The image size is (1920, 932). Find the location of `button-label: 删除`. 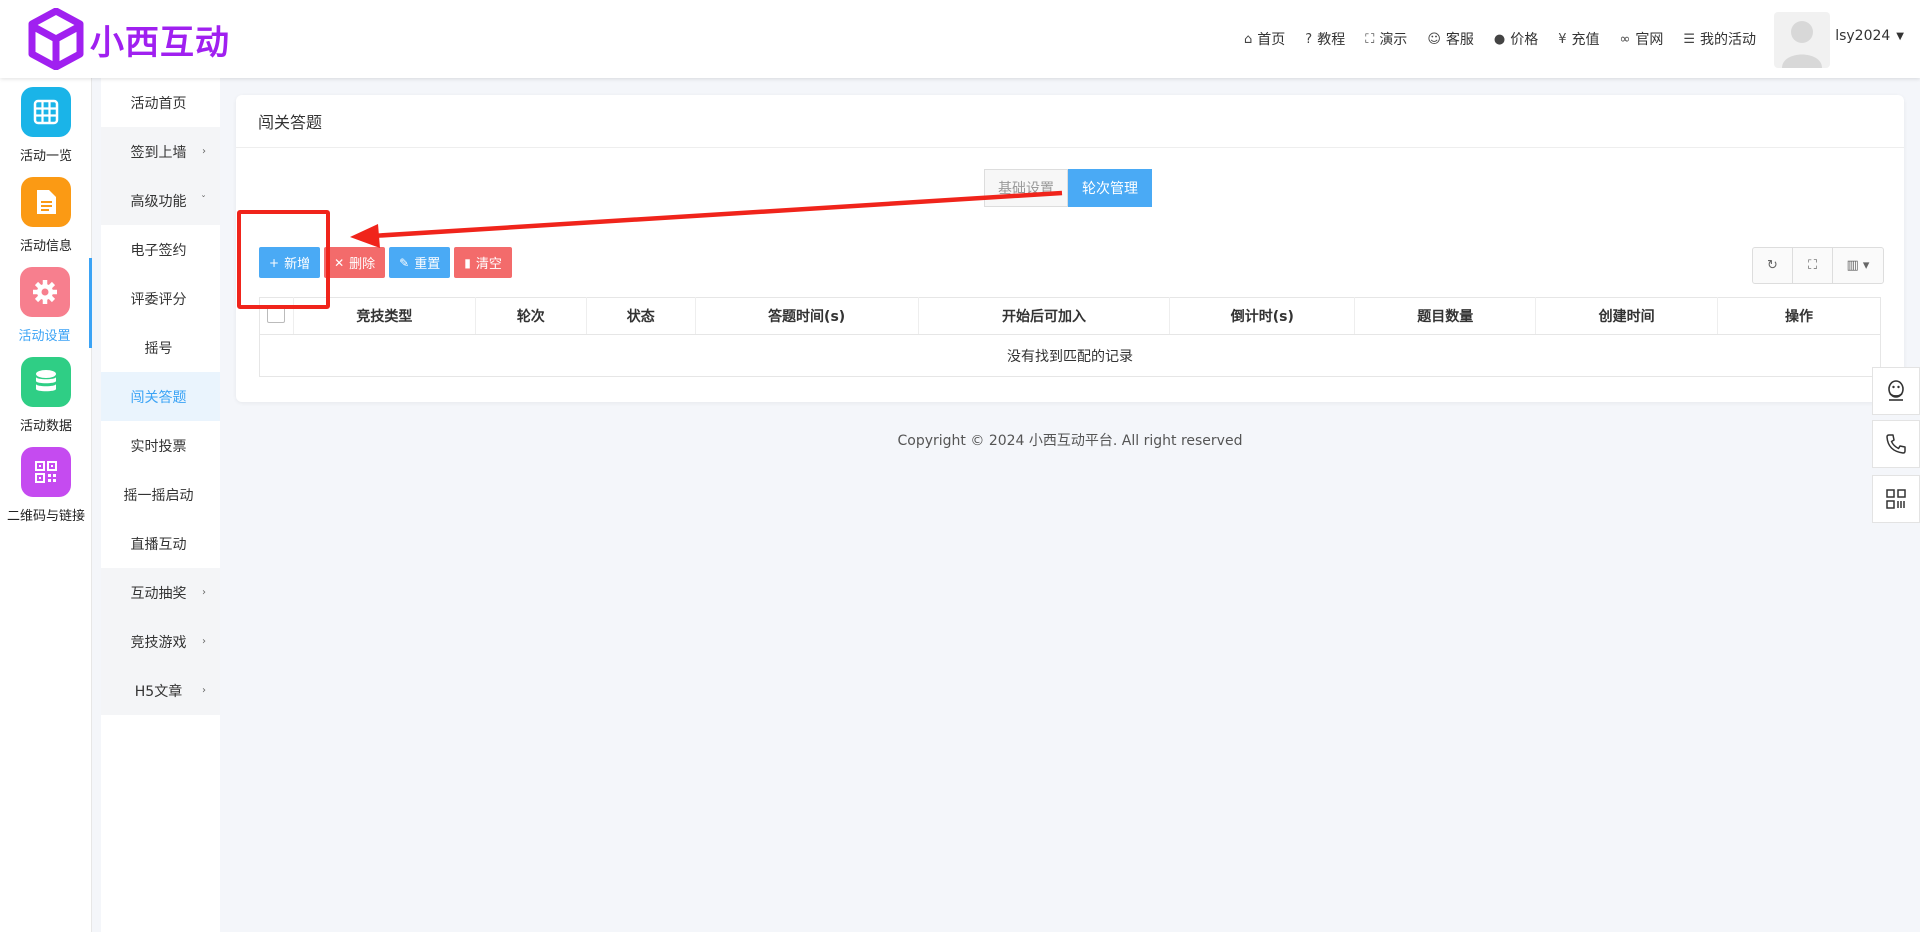

button-label: 删除 is located at coordinates (362, 264).